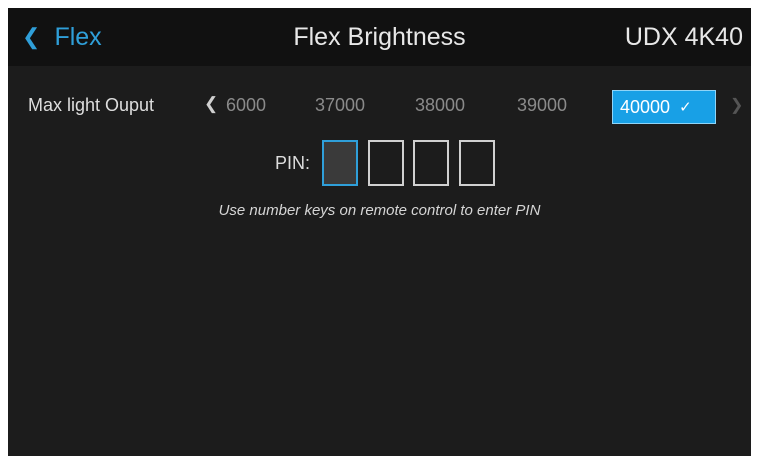 This screenshot has width=759, height=456. I want to click on light-option: 6000, so click(246, 105).